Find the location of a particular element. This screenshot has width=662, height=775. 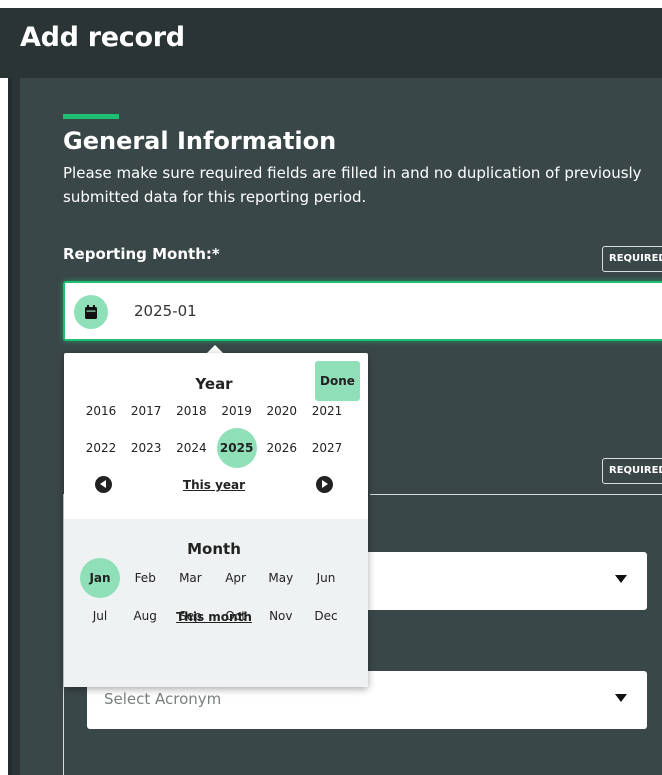

chevron-left-icon is located at coordinates (103, 484).